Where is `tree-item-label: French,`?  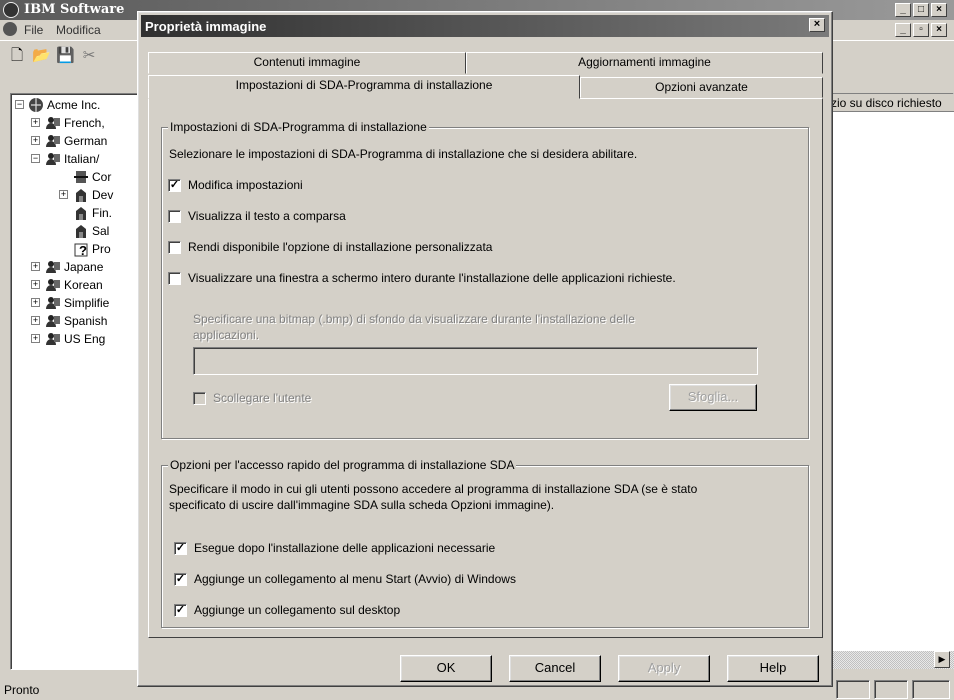
tree-item-label: French, is located at coordinates (84, 123).